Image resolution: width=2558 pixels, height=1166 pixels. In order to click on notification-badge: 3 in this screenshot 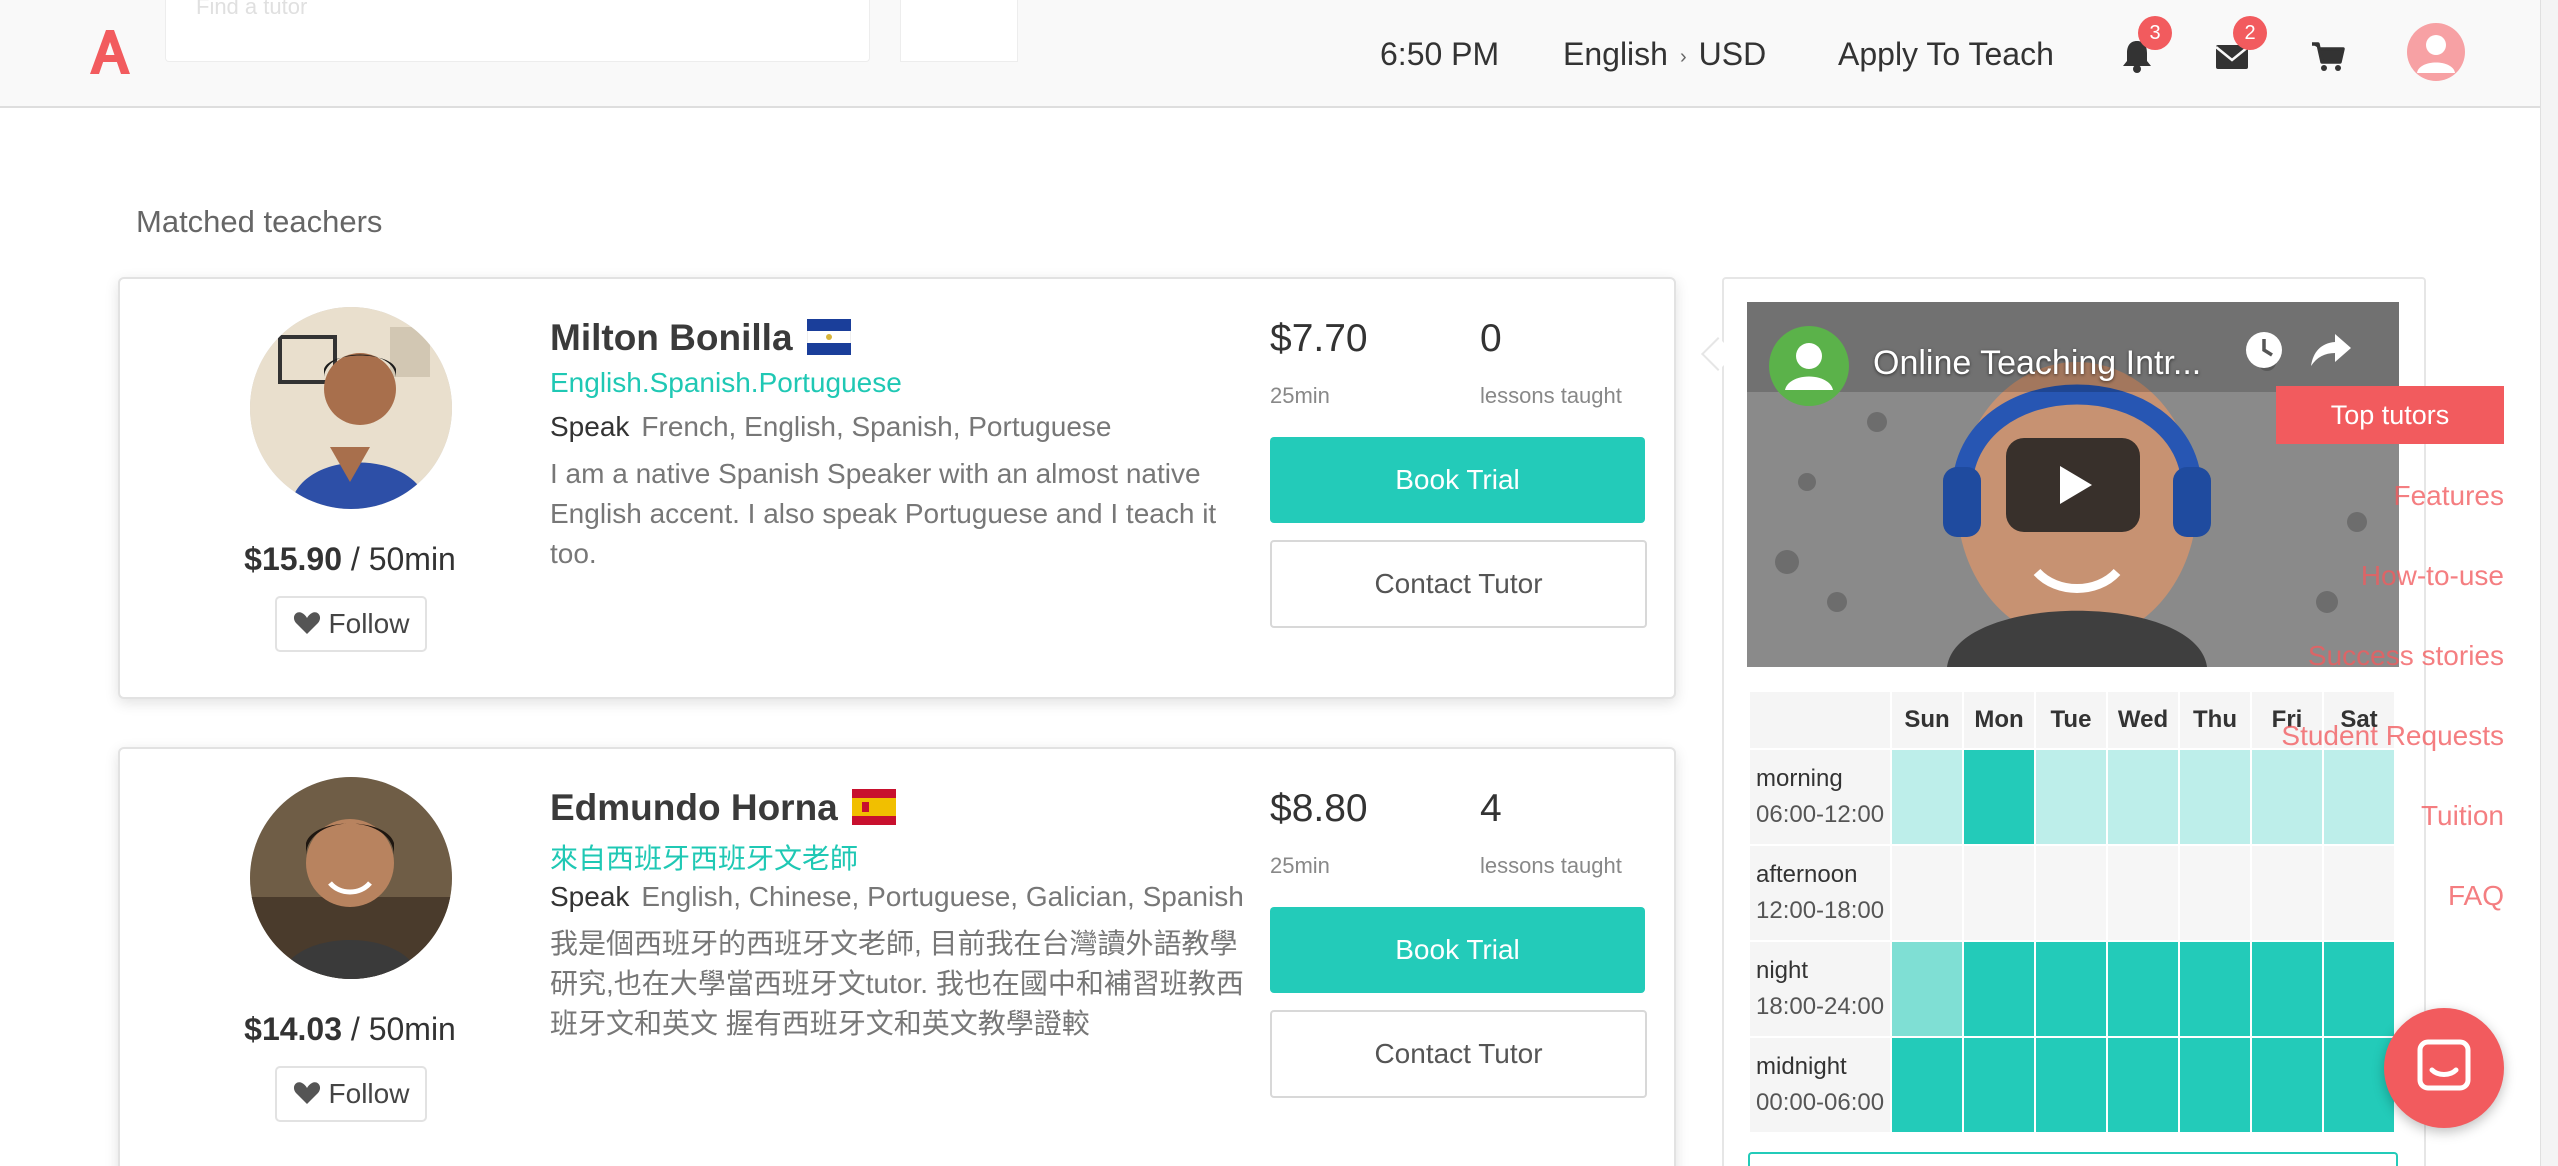, I will do `click(2155, 33)`.